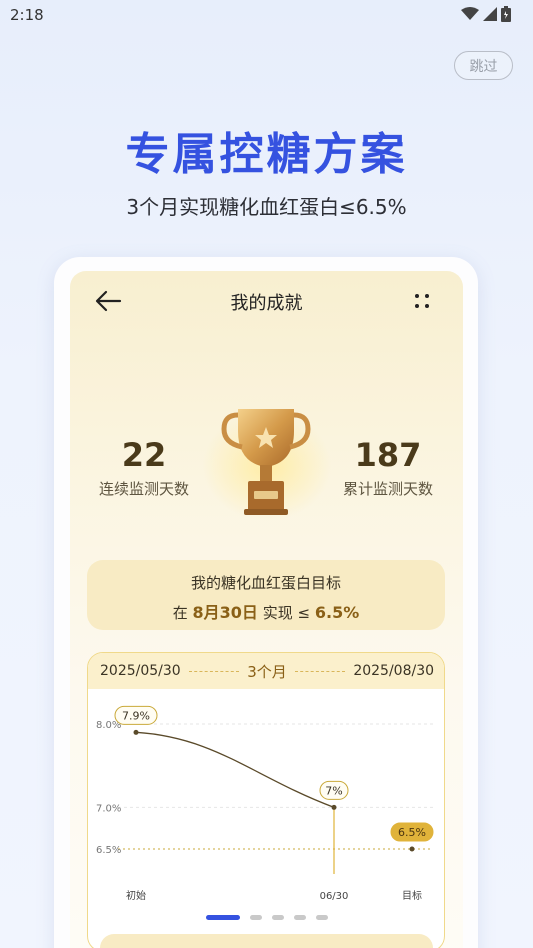  I want to click on hba1c-line-chart: 8.0%7.0%6.5%7.9%7%6.5%初始 06/30 目标, so click(265, 803).